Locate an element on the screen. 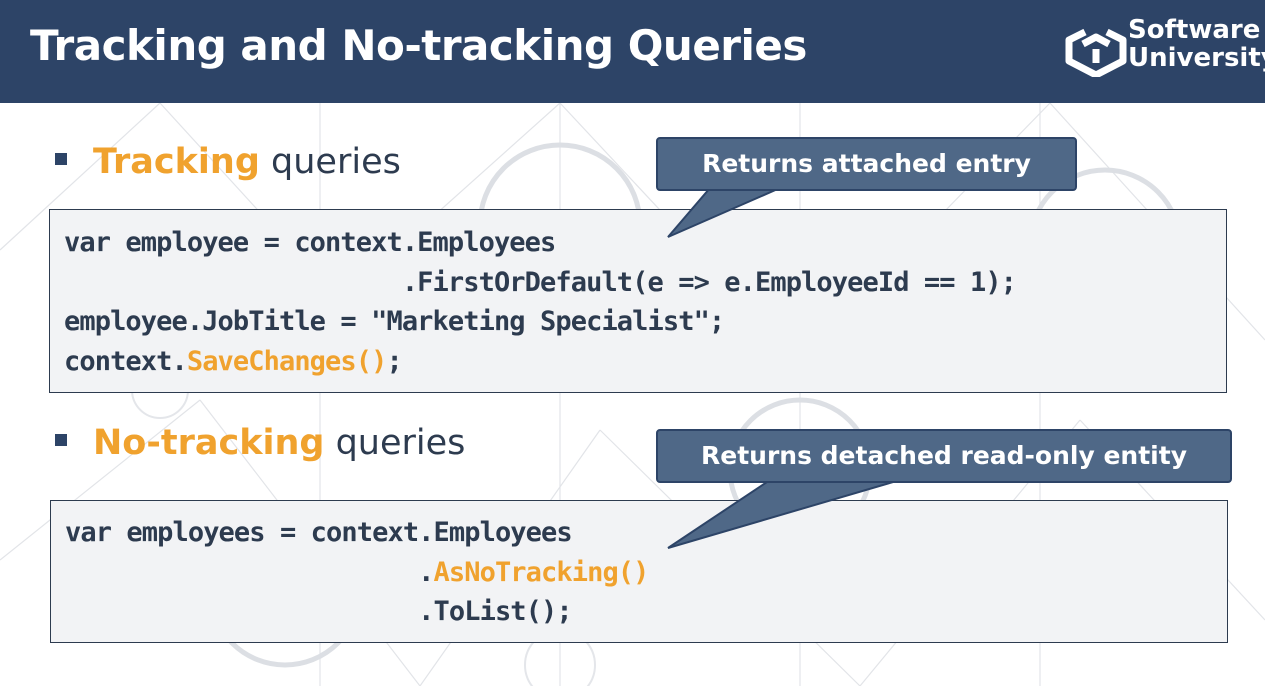 Image resolution: width=1265 pixels, height=686 pixels. code-token: context. is located at coordinates (126, 361).